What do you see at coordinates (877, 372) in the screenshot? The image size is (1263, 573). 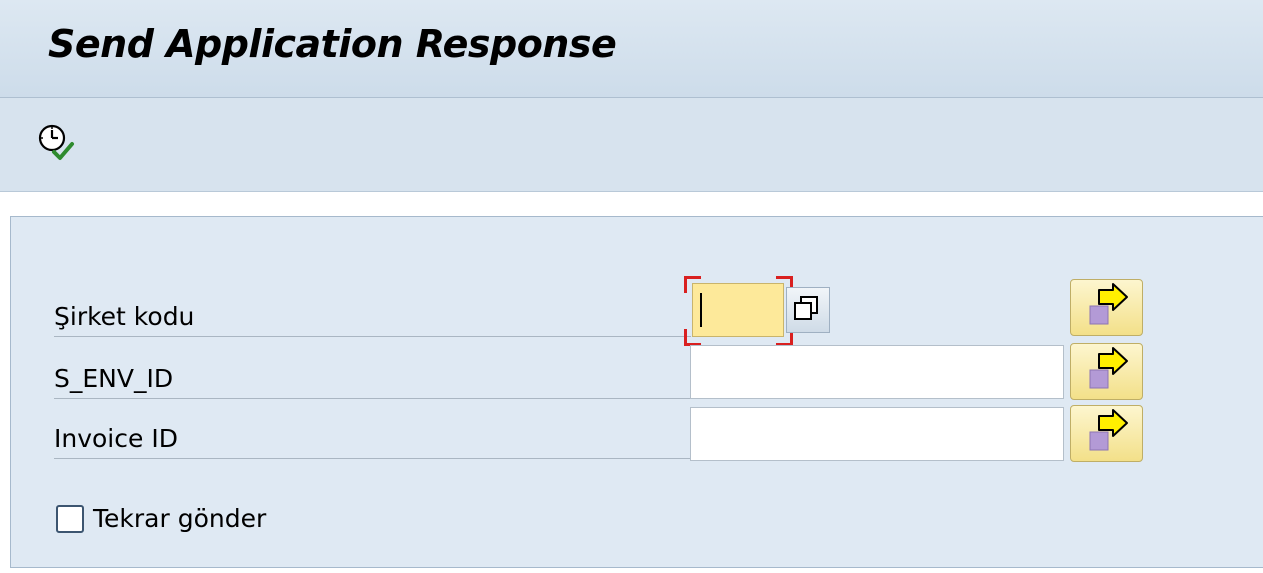 I see `envelope-id-input` at bounding box center [877, 372].